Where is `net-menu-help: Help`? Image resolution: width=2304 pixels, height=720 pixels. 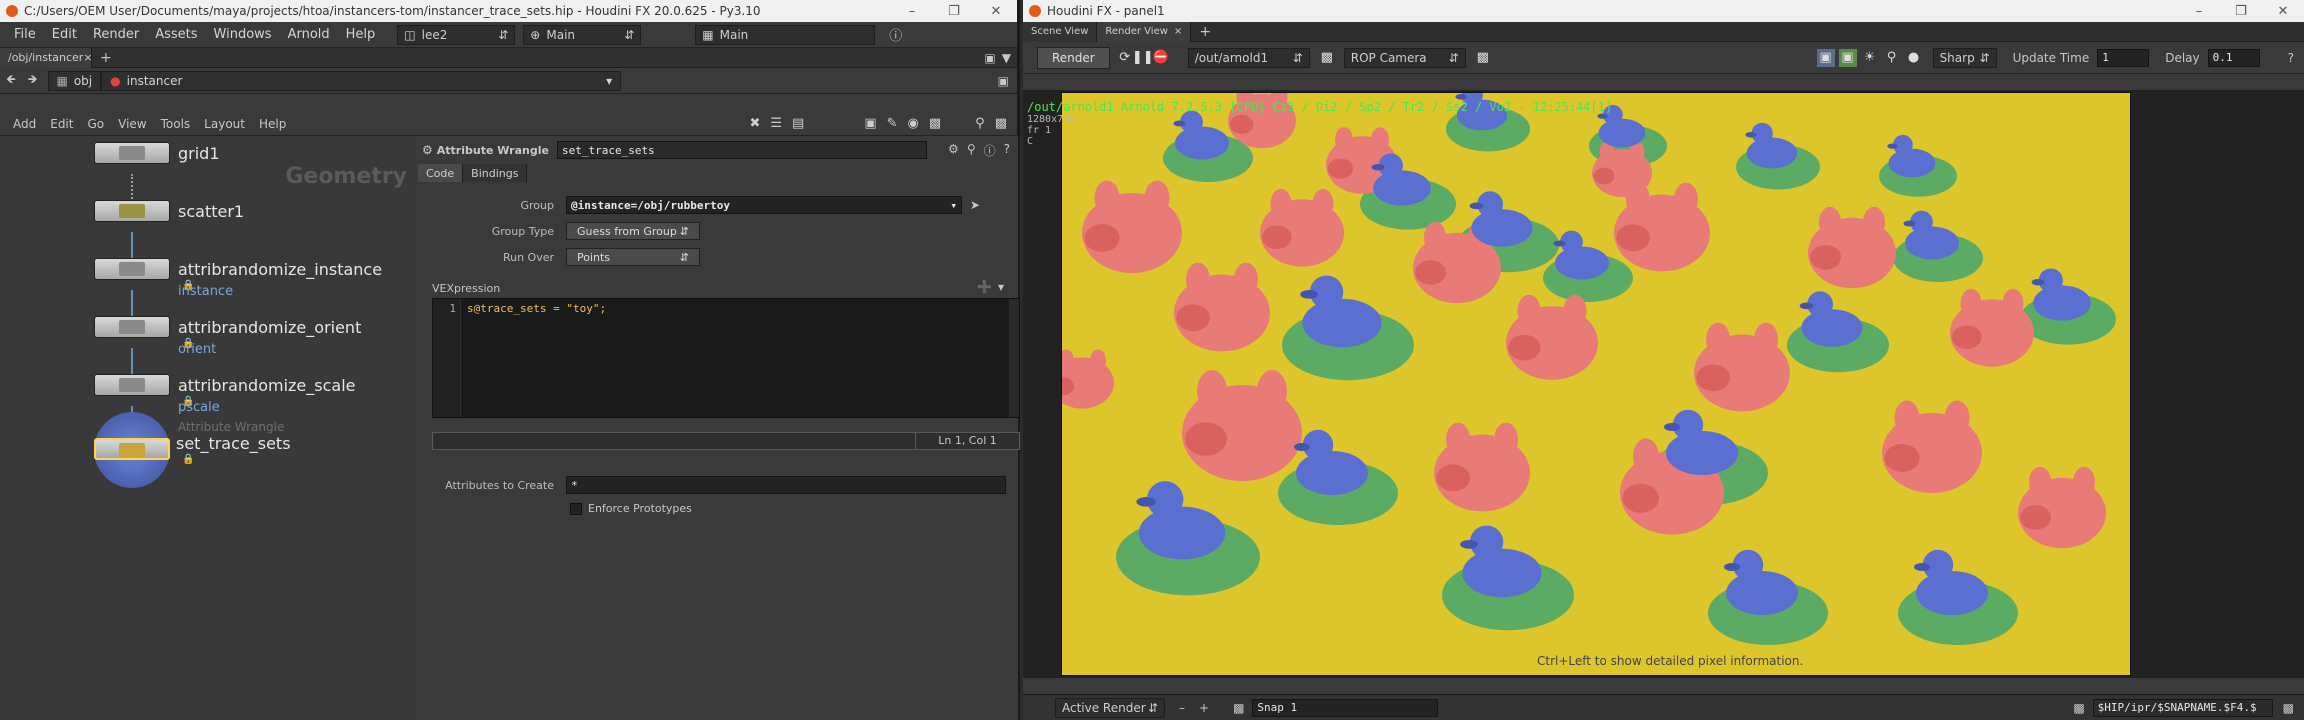 net-menu-help: Help is located at coordinates (272, 124).